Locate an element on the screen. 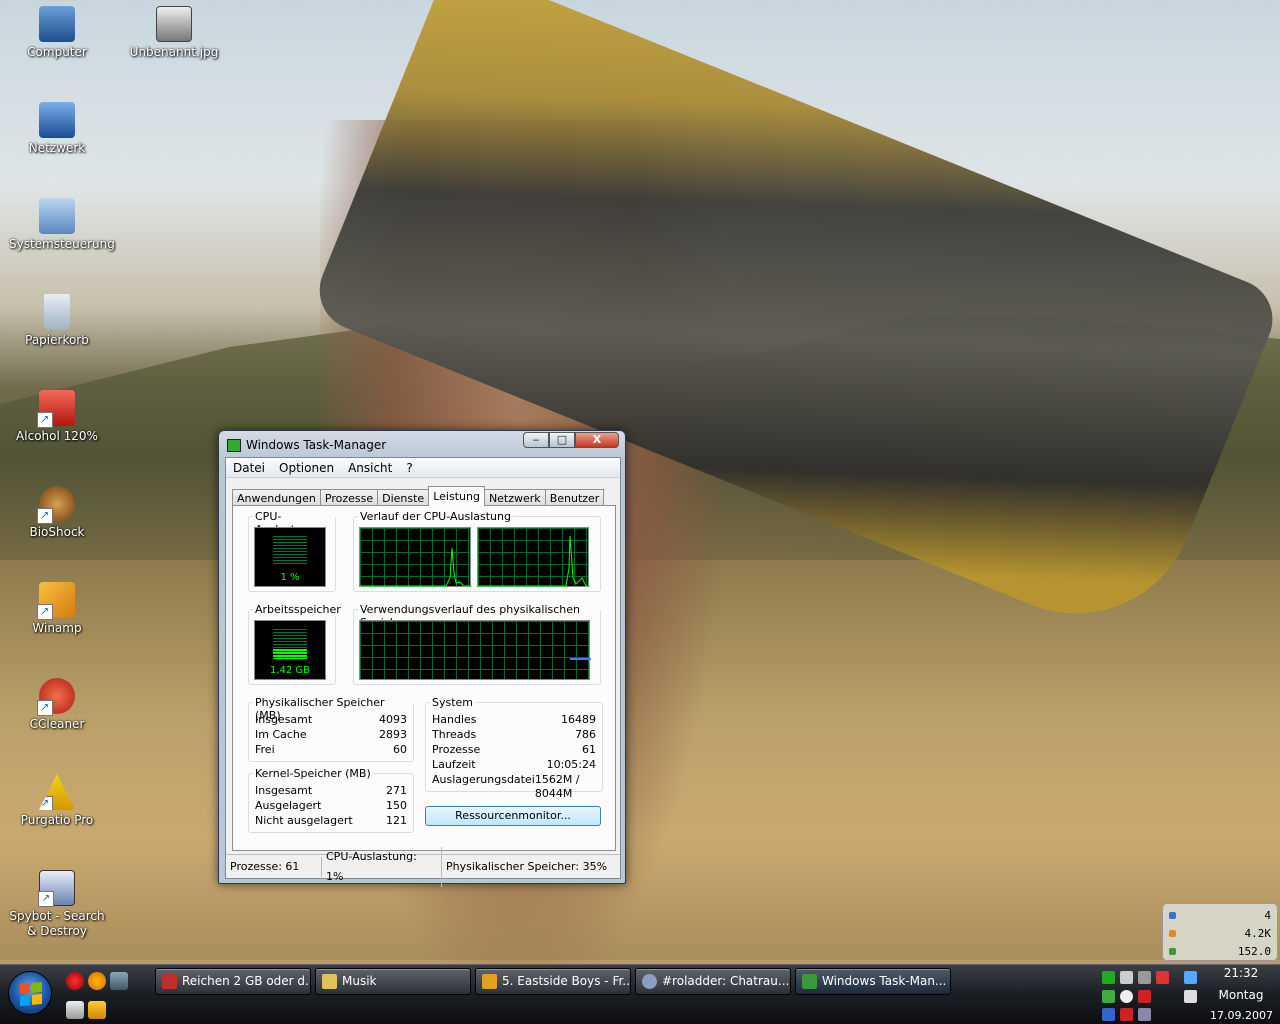 This screenshot has height=1024, width=1280. desktop-icon-ccleaner: CCleaner is located at coordinates (57, 705).